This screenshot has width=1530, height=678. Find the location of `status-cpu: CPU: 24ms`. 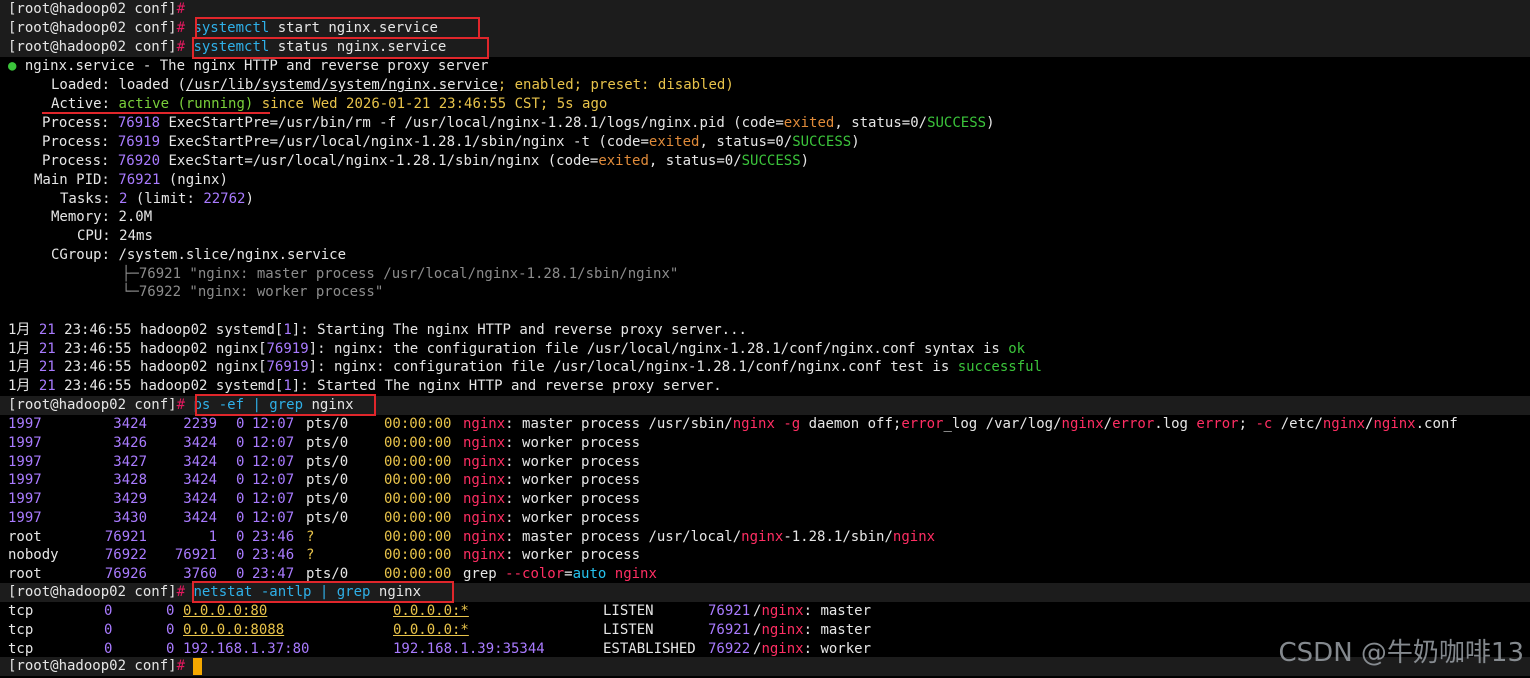

status-cpu: CPU: 24ms is located at coordinates (115, 236).